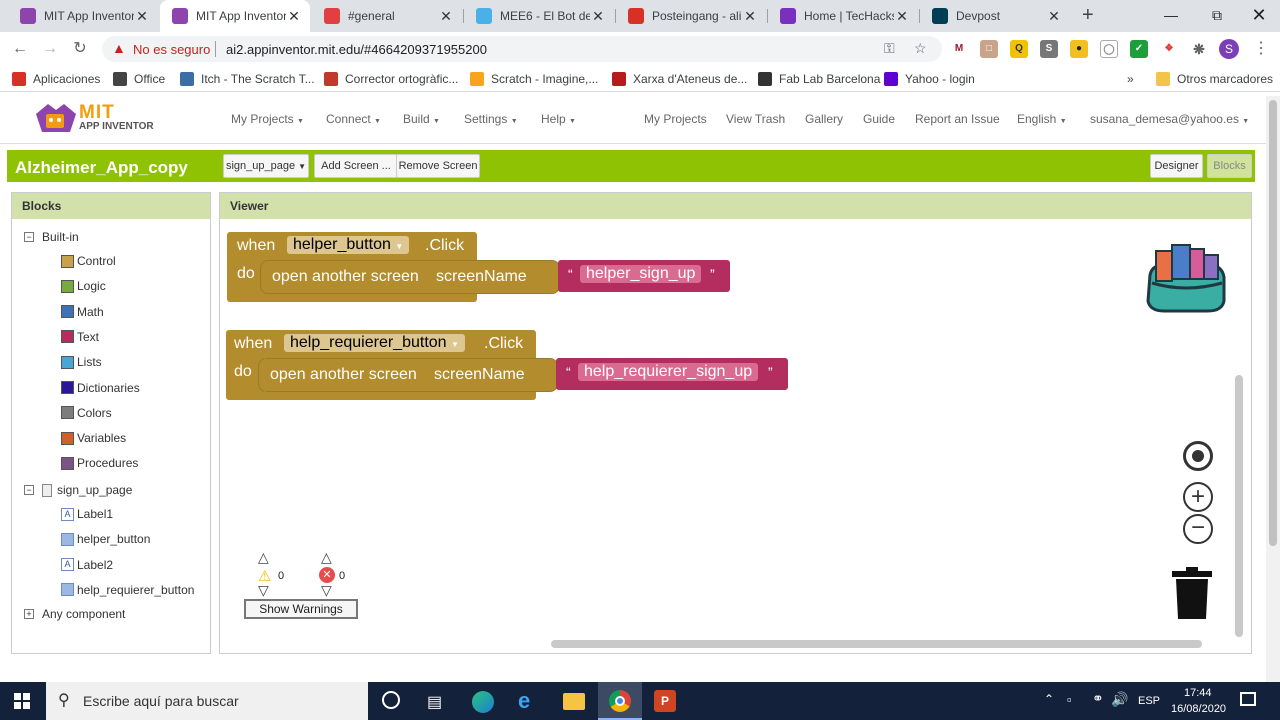  What do you see at coordinates (391, 700) in the screenshot?
I see `task-view-icon` at bounding box center [391, 700].